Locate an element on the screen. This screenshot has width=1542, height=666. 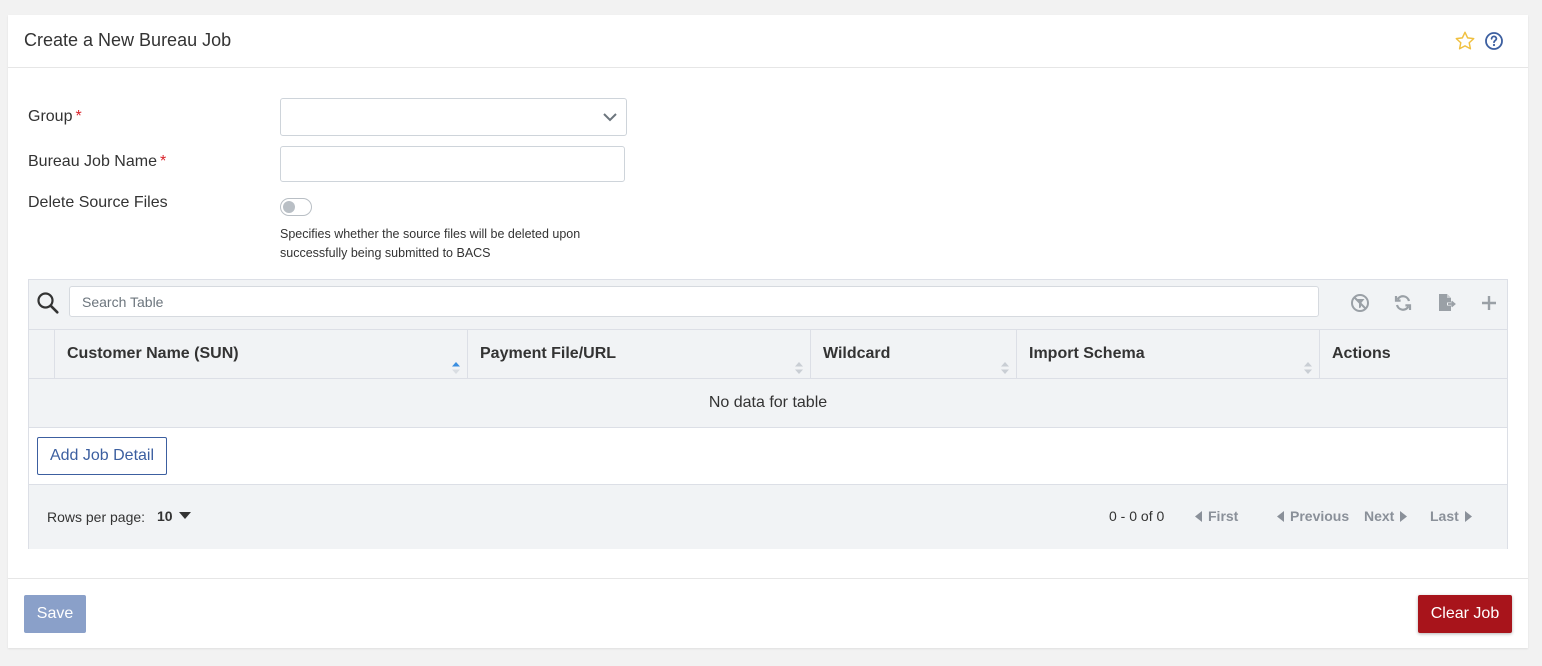
table-toolbar is located at coordinates (768, 305).